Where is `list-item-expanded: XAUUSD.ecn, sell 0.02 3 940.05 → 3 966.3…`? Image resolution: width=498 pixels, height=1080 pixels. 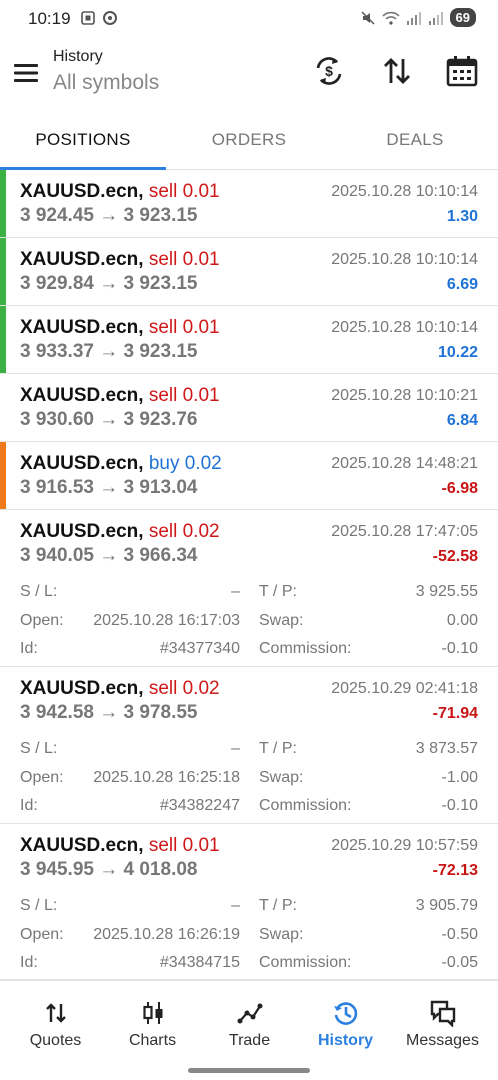
list-item-expanded: XAUUSD.ecn, sell 0.02 3 940.05 → 3 966.3… is located at coordinates (249, 588).